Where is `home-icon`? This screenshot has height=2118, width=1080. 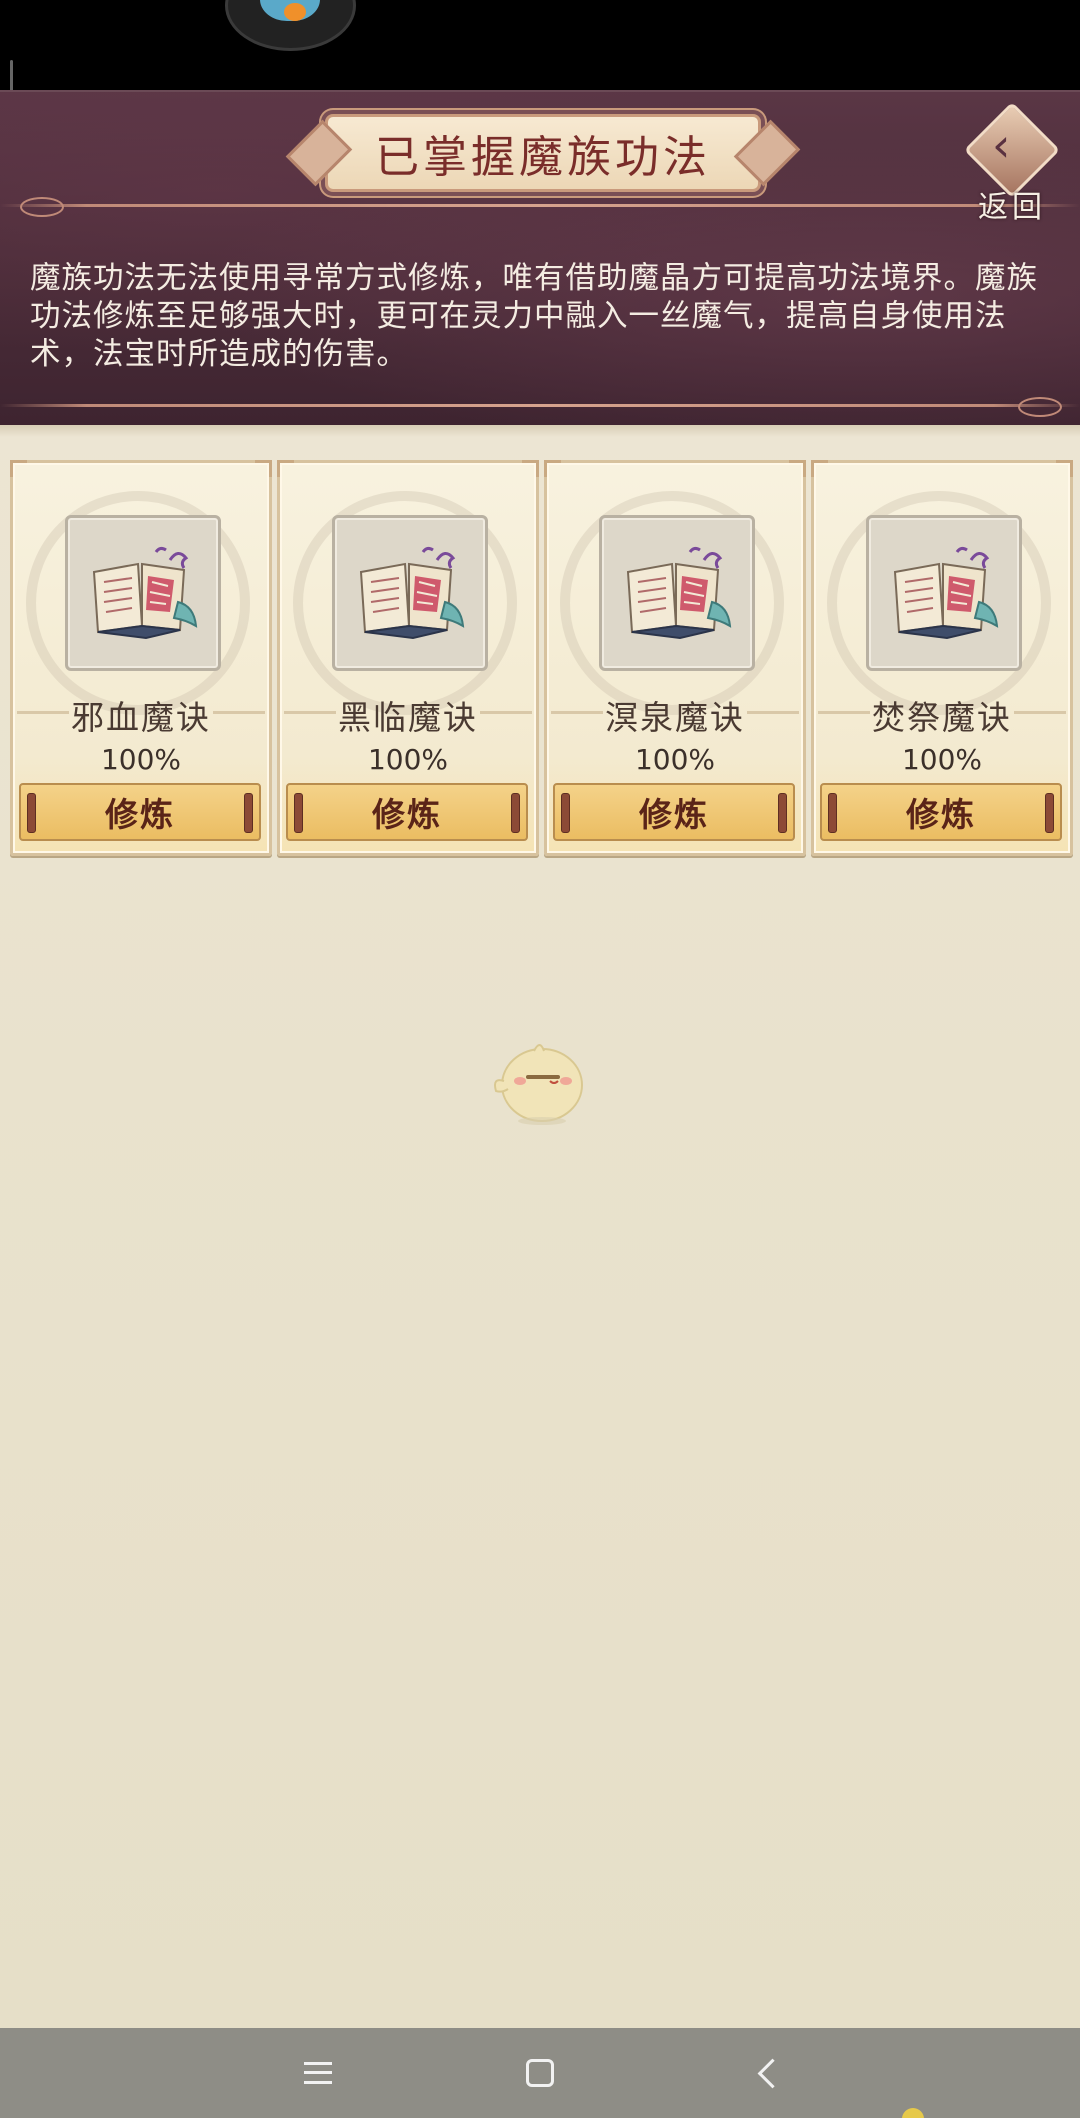 home-icon is located at coordinates (540, 2073).